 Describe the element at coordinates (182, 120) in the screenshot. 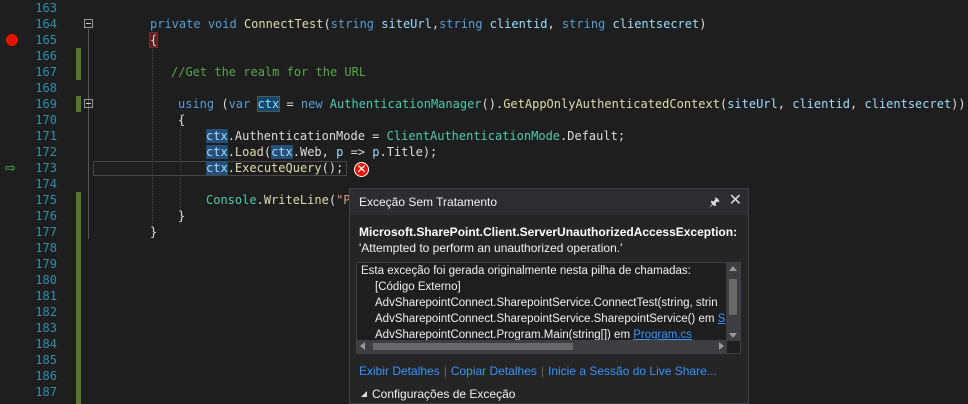

I see `code-line-170: {` at that location.